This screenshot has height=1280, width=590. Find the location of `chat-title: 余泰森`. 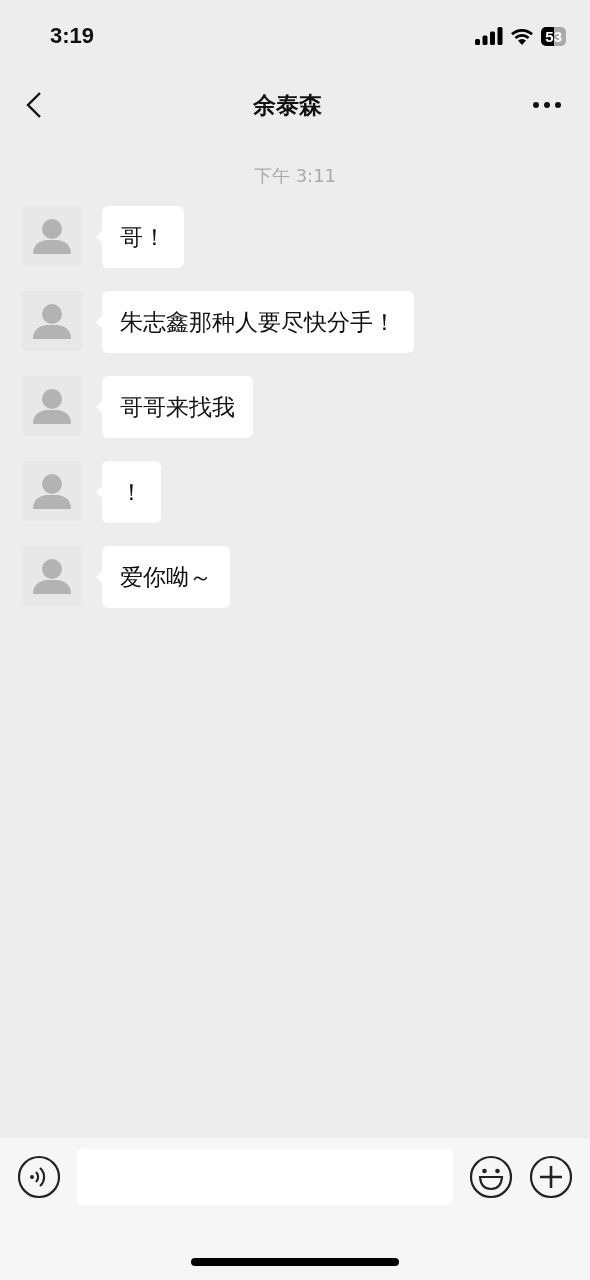

chat-title: 余泰森 is located at coordinates (287, 105).